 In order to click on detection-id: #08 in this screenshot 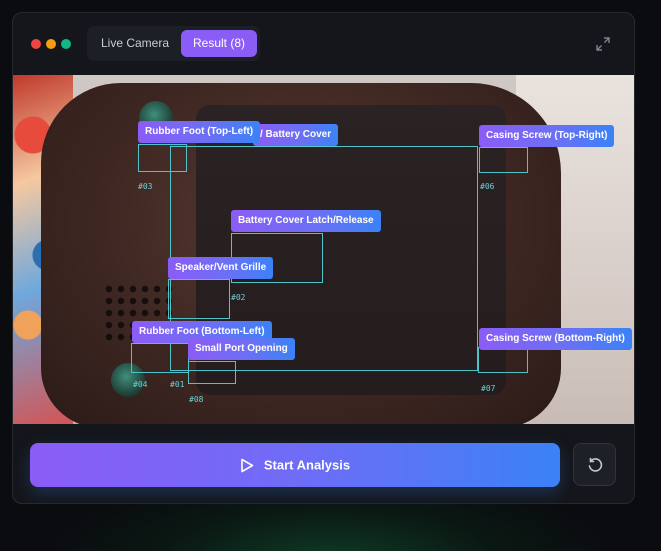, I will do `click(196, 399)`.